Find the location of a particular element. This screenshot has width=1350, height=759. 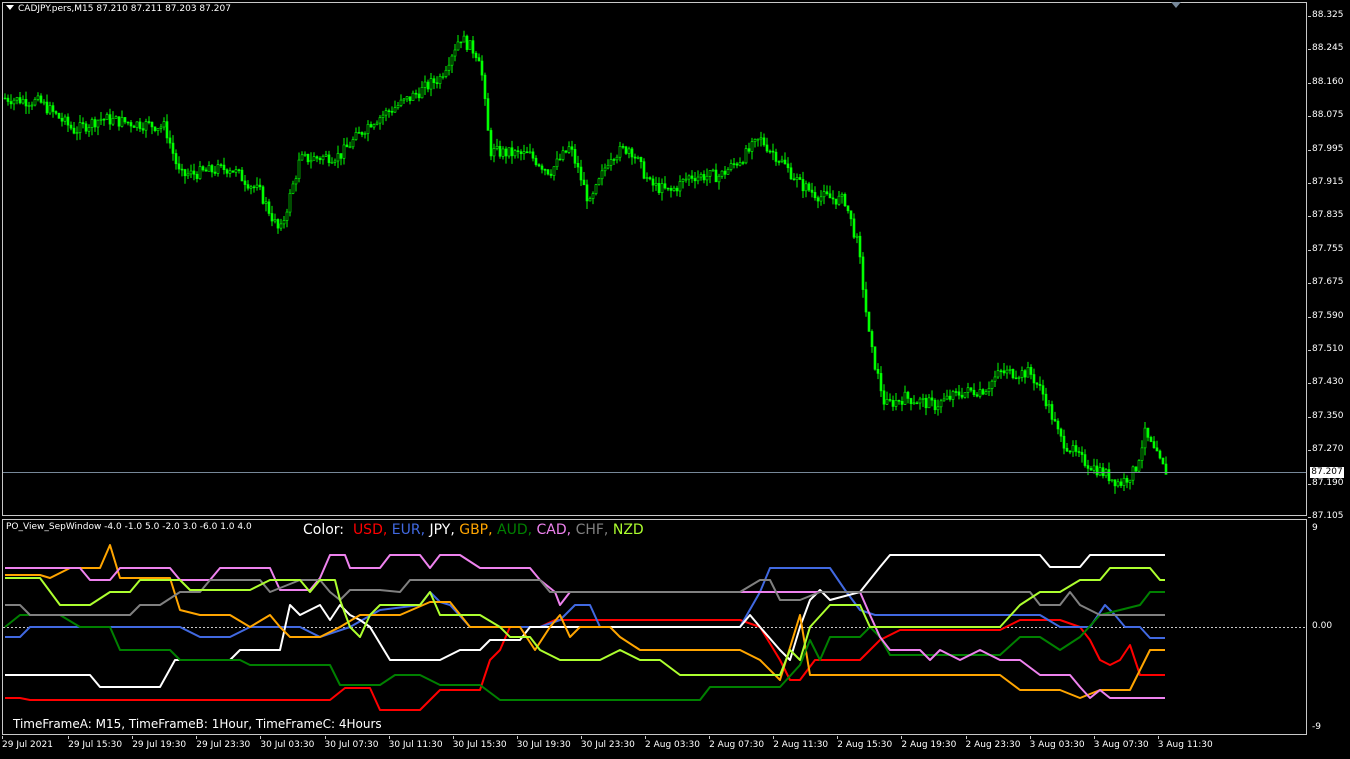

legend-item-nzd: NZD is located at coordinates (628, 530).